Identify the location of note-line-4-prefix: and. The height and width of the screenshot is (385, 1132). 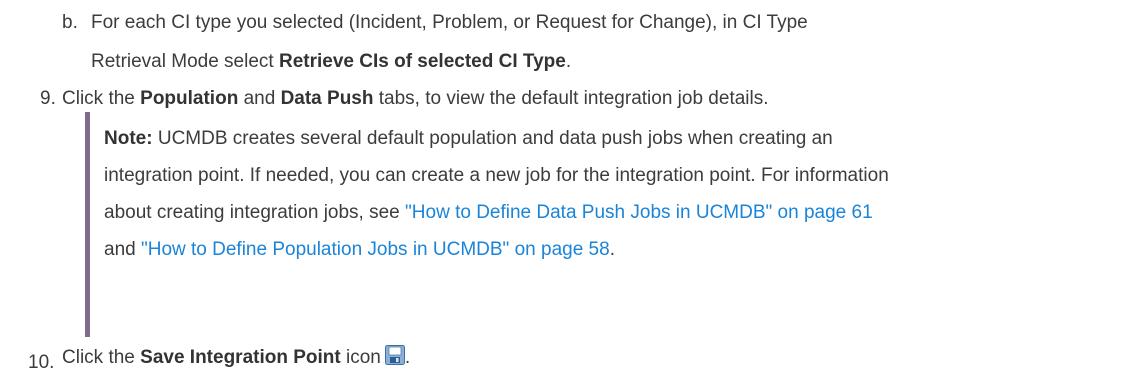
(122, 249).